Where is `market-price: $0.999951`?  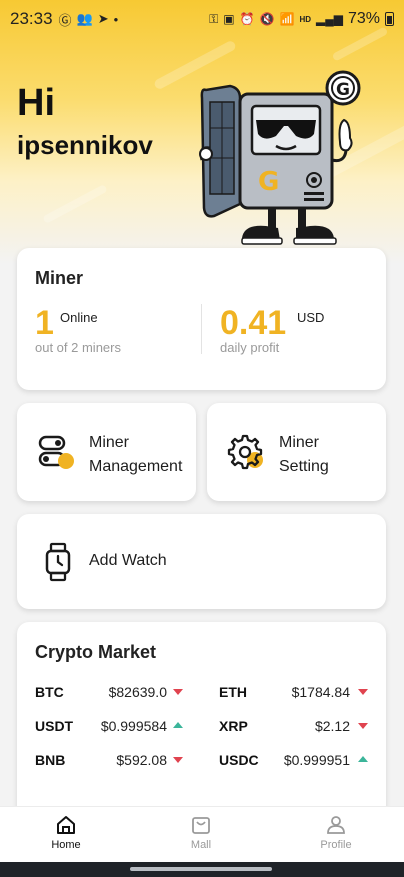
market-price: $0.999951 is located at coordinates (316, 760).